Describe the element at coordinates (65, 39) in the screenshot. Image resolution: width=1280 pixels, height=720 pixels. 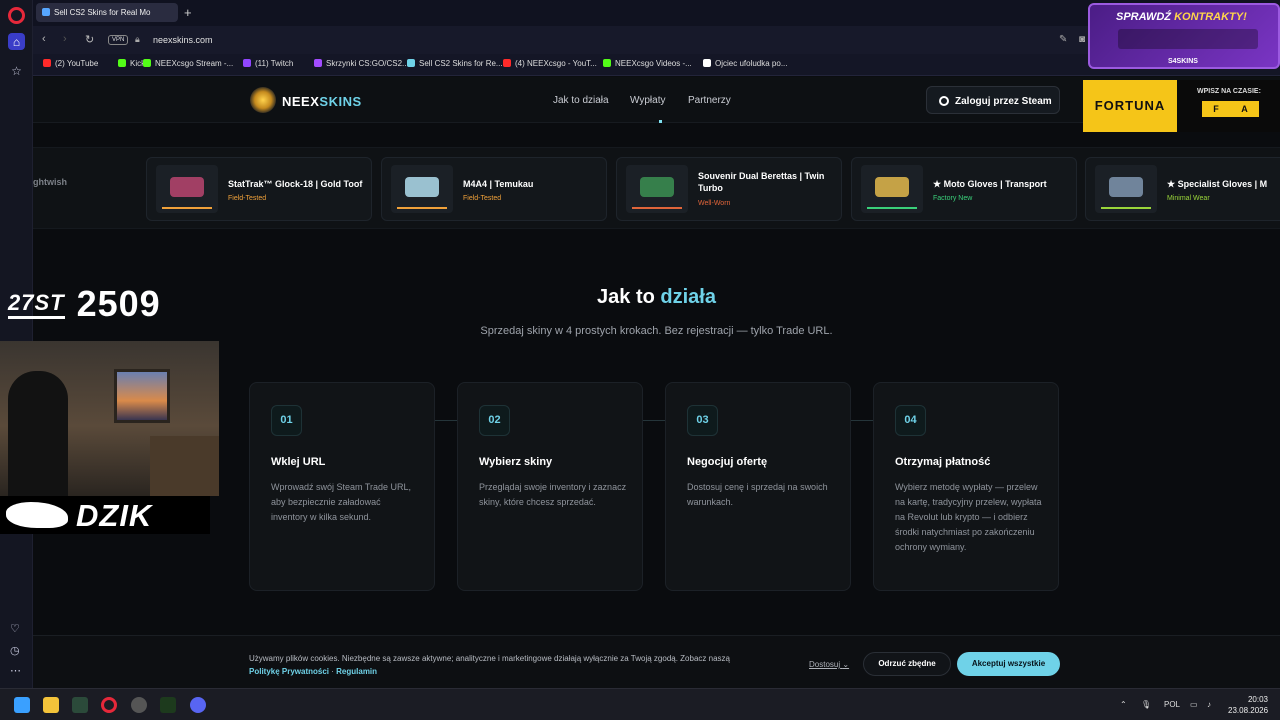
I see `forward-icon: ›` at that location.